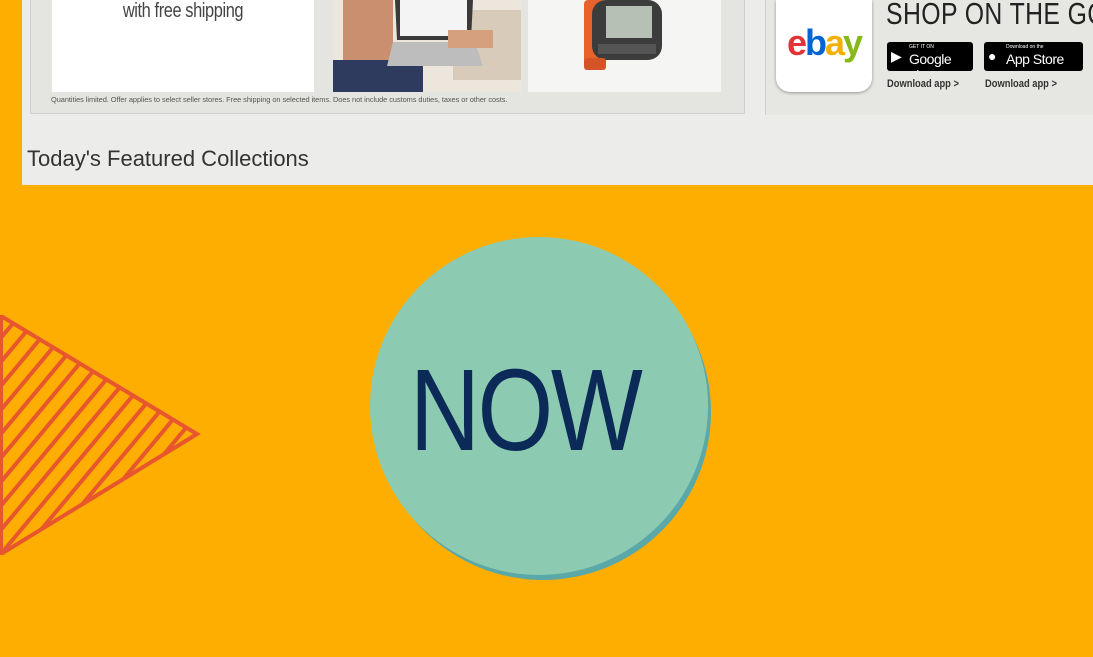 This screenshot has height=657, width=1093. Describe the element at coordinates (824, 42) in the screenshot. I see `ebay-logo: ebay` at that location.